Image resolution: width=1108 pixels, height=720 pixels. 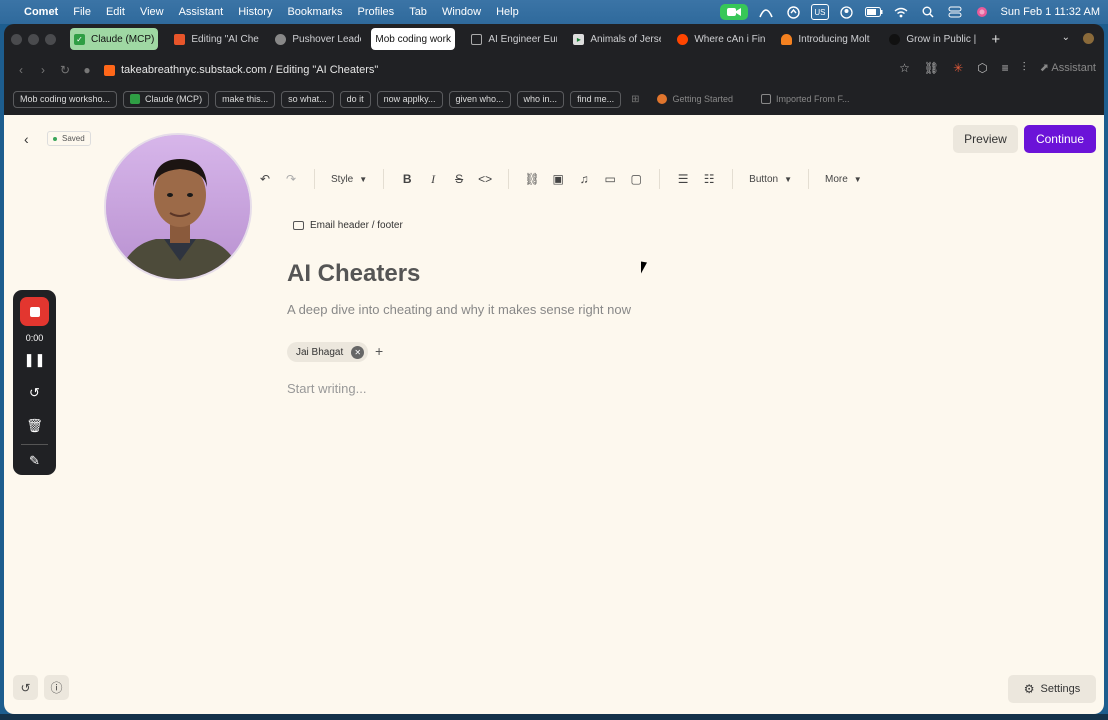 I want to click on tab-mob-coding: Mob coding works, so click(x=413, y=39).